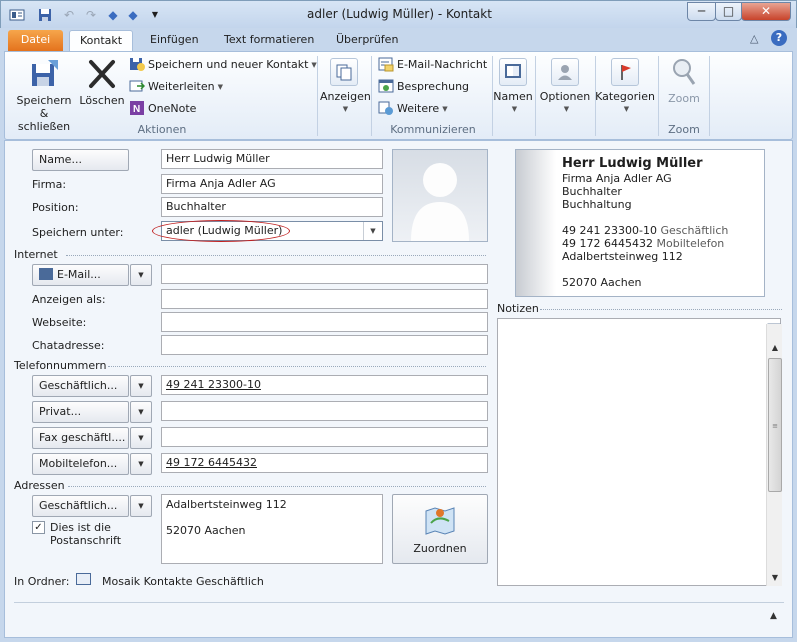 This screenshot has height=642, width=797. What do you see at coordinates (35, 41) in the screenshot?
I see `tab-datei: Datei` at bounding box center [35, 41].